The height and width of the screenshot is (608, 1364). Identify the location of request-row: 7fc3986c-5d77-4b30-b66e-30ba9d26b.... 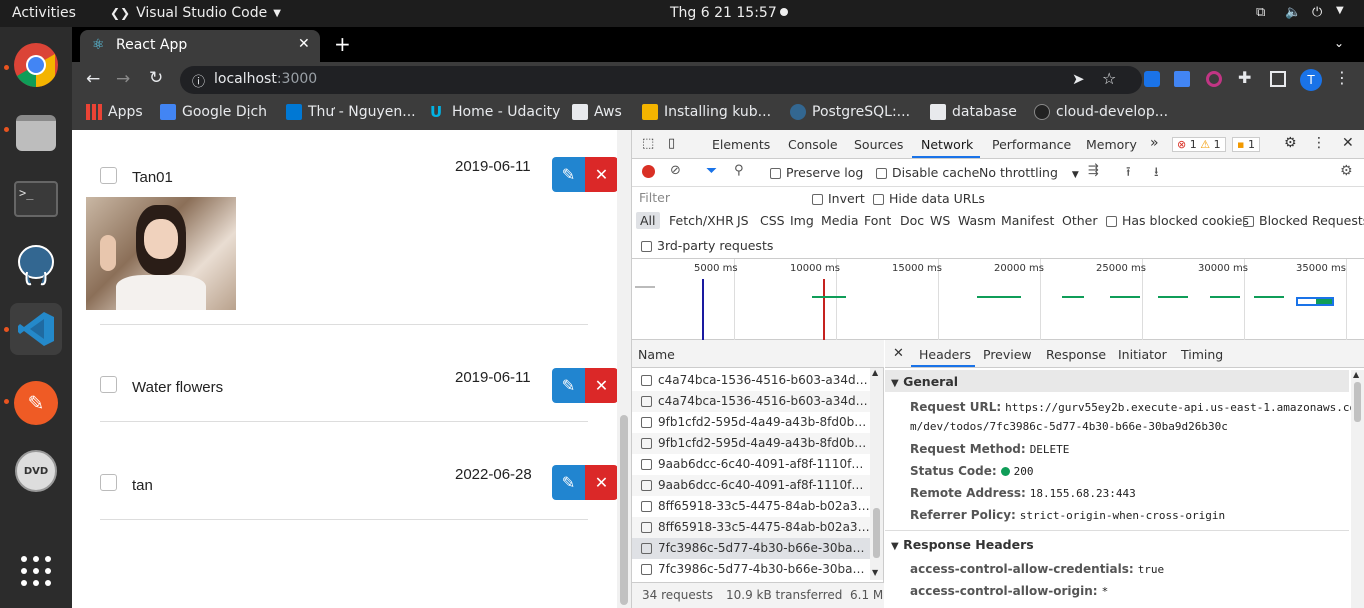
(751, 569).